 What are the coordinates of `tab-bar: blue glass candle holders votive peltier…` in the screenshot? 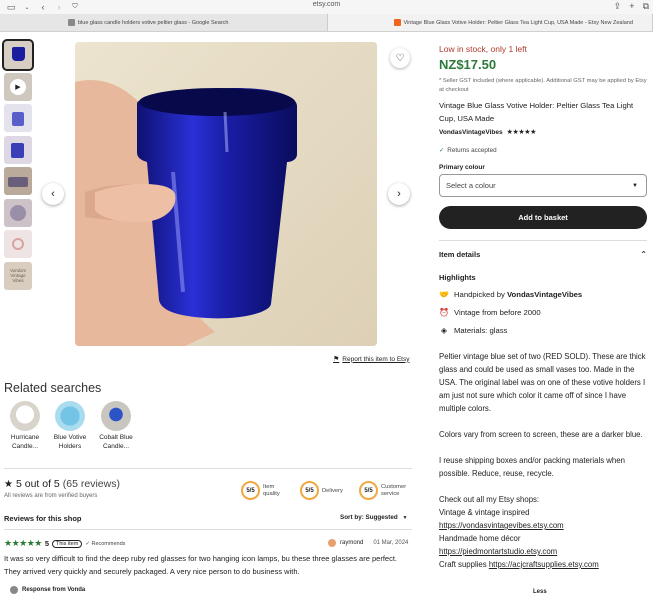 It's located at (326, 23).